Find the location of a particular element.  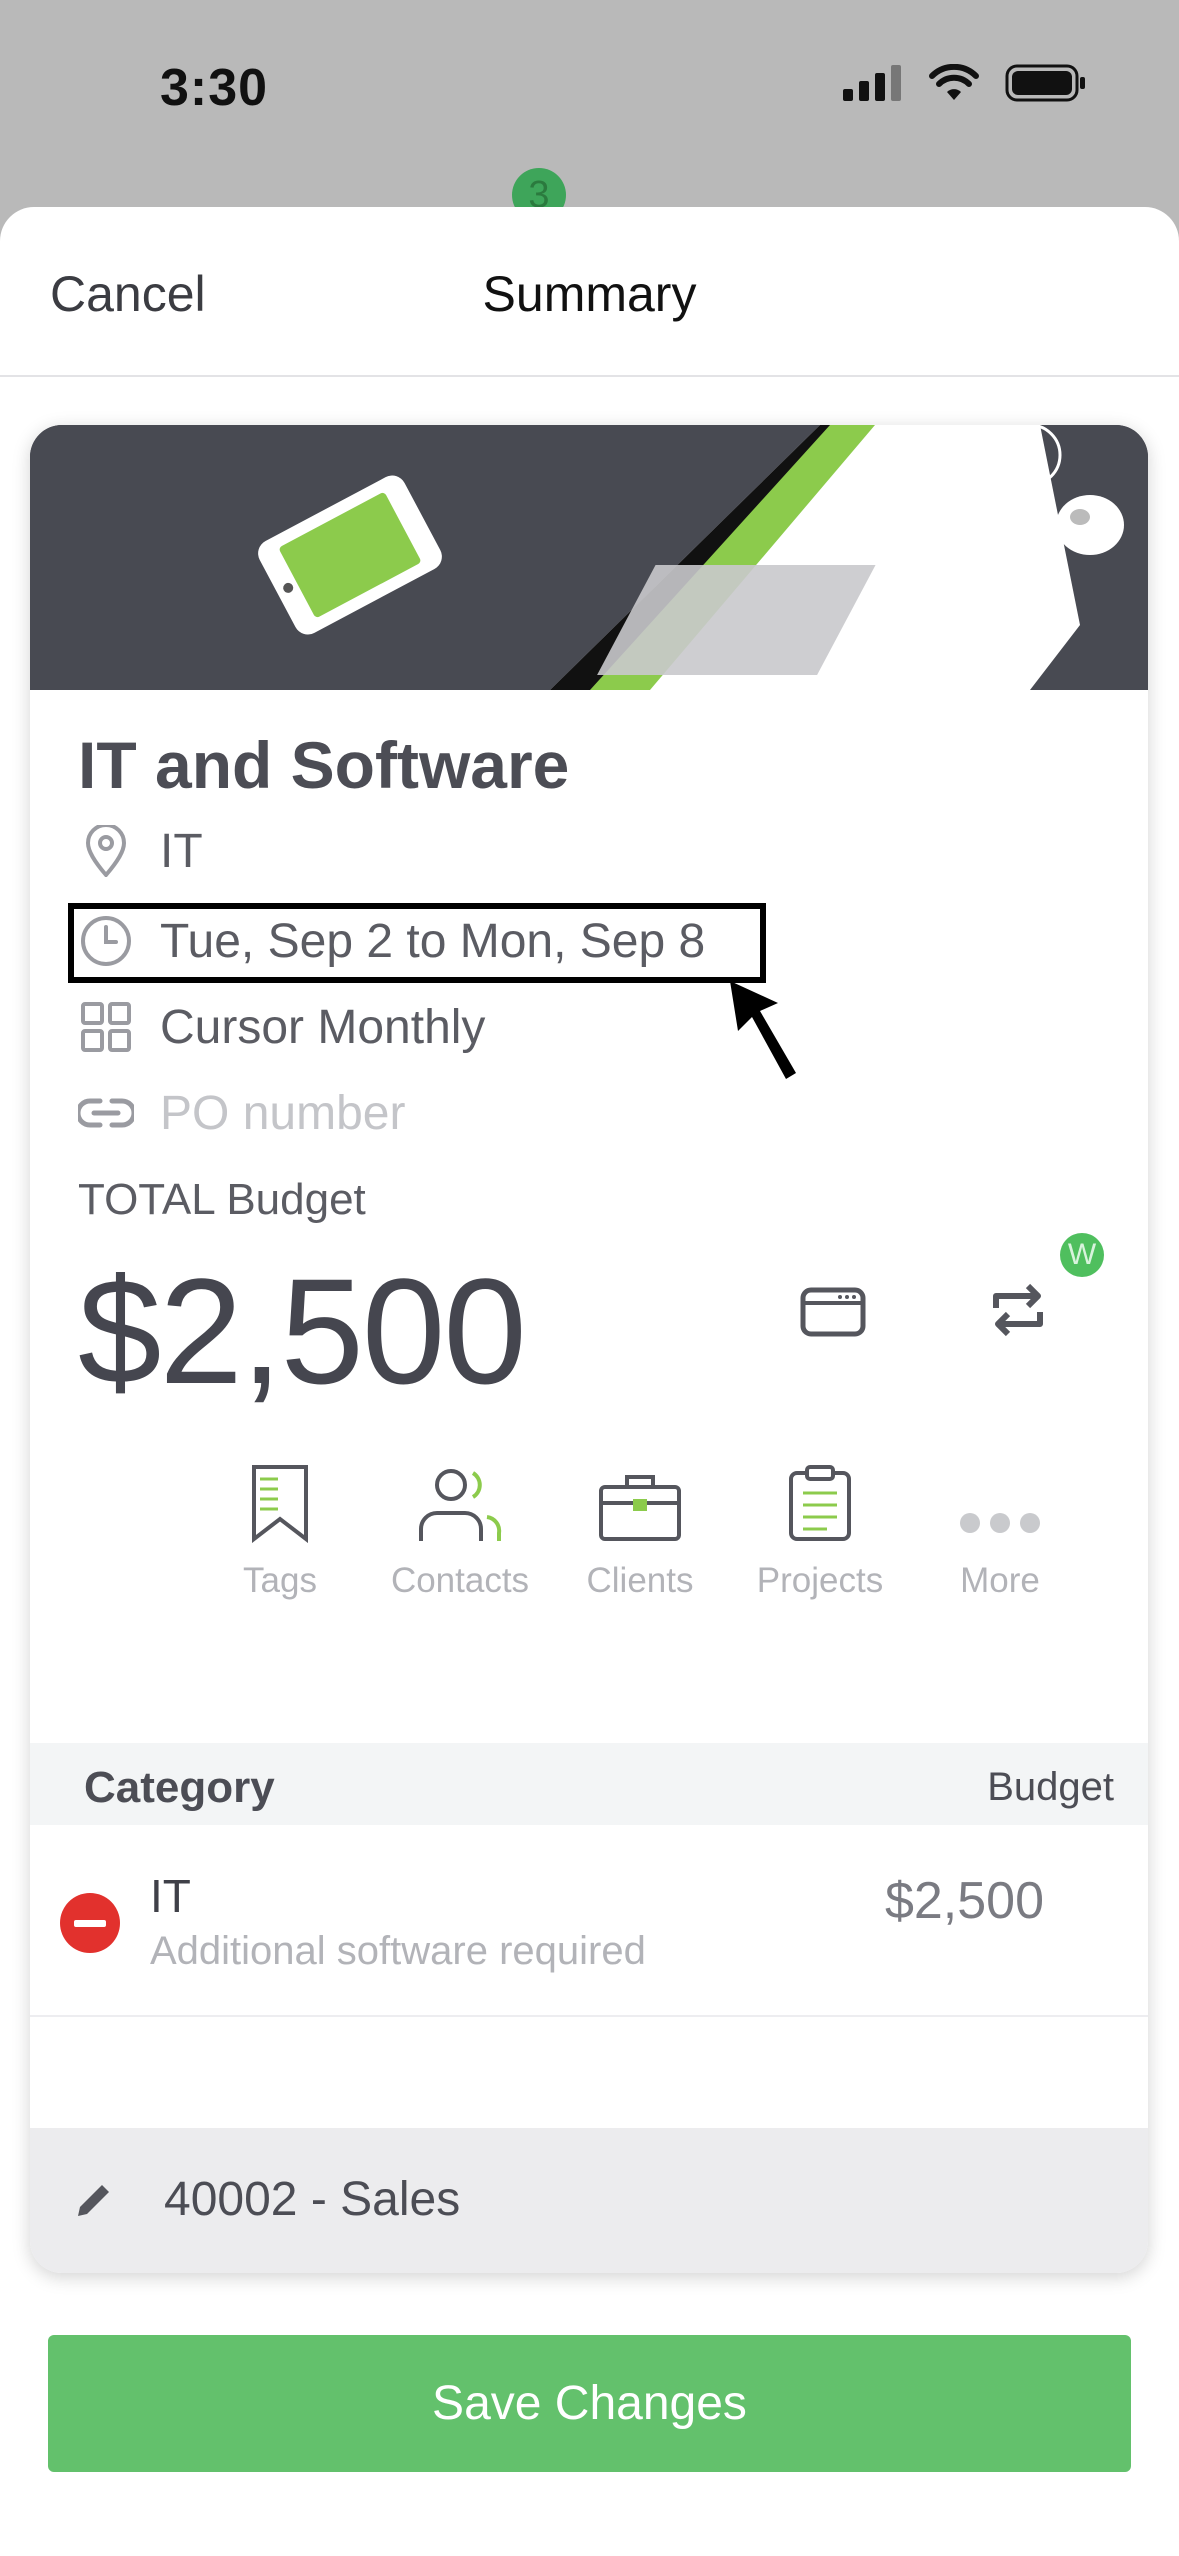

action-tags: Tags is located at coordinates (280, 1522).